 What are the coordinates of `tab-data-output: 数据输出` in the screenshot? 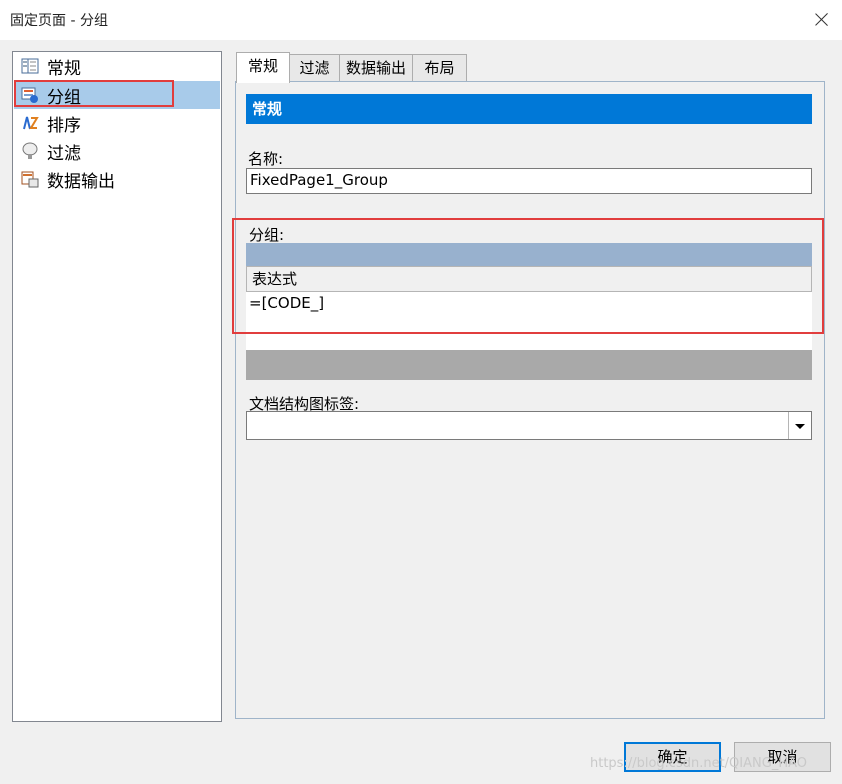 It's located at (376, 68).